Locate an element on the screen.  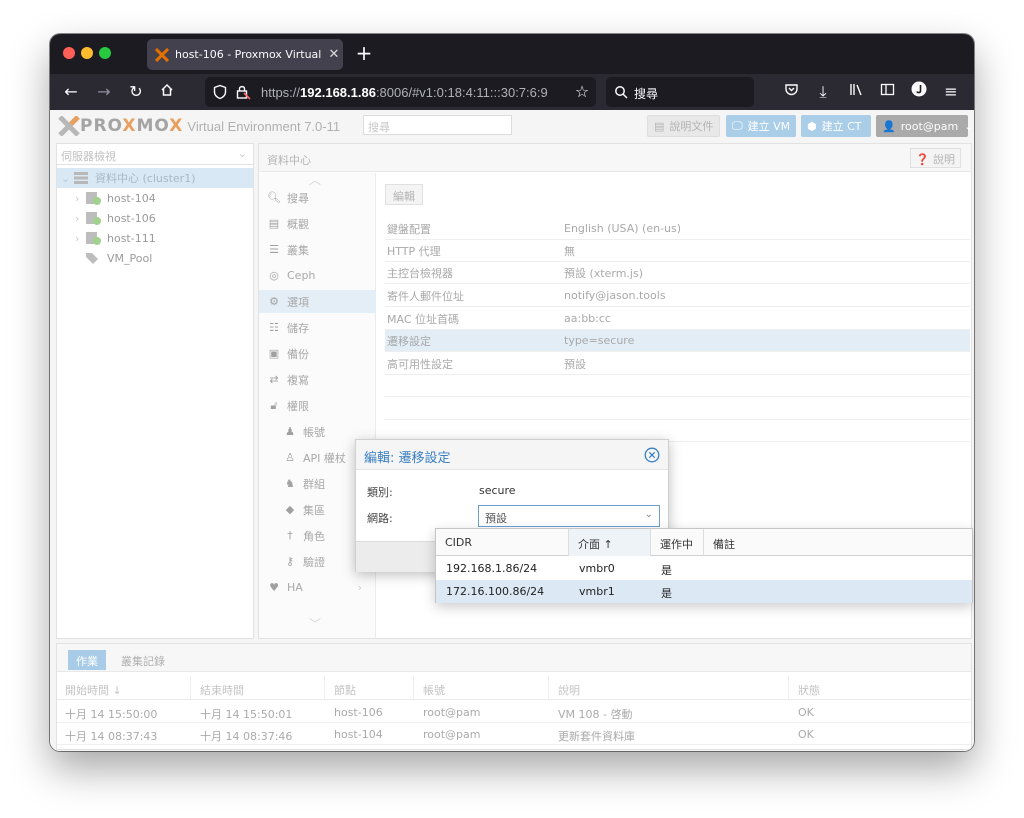
shield-icon is located at coordinates (220, 92).